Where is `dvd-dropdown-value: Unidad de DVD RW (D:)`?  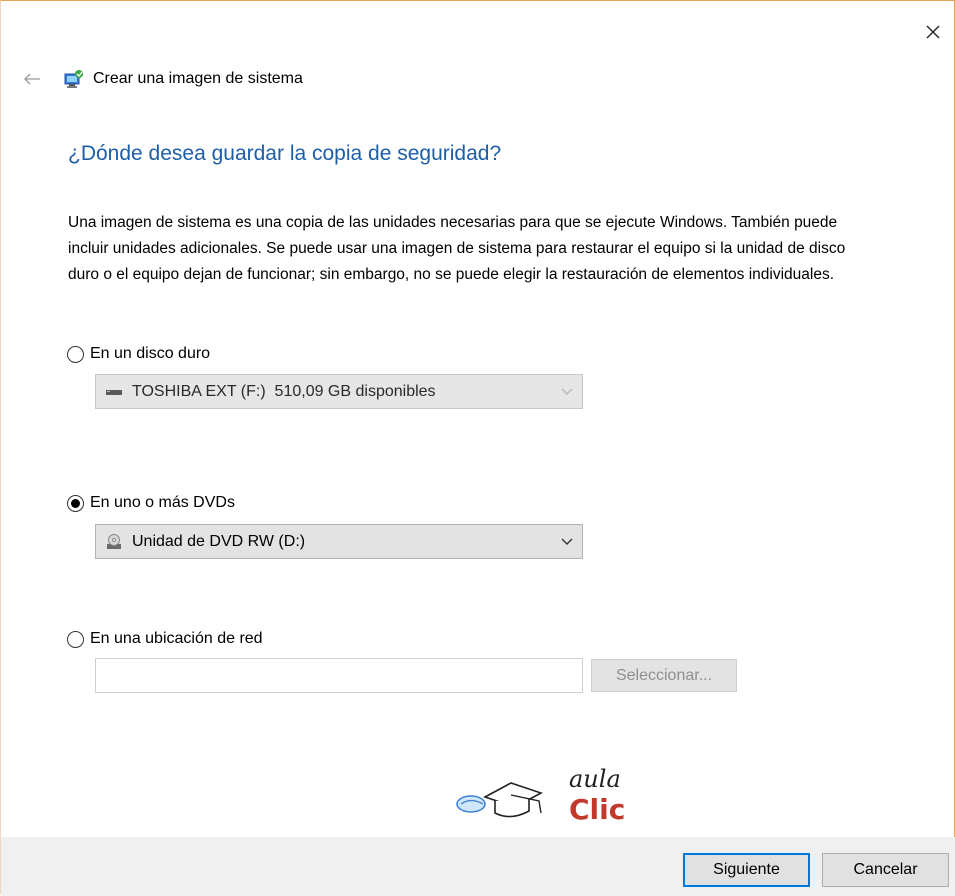 dvd-dropdown-value: Unidad de DVD RW (D:) is located at coordinates (219, 541).